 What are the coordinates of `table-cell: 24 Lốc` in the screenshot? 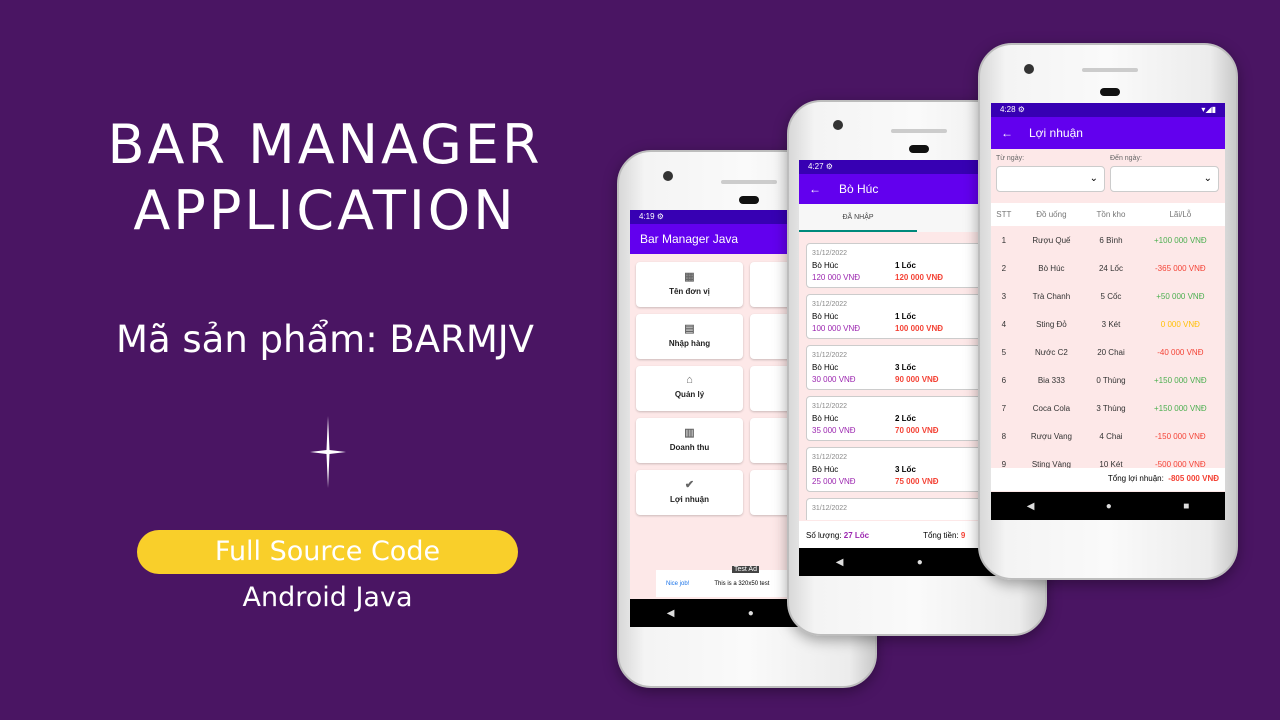 It's located at (1110, 268).